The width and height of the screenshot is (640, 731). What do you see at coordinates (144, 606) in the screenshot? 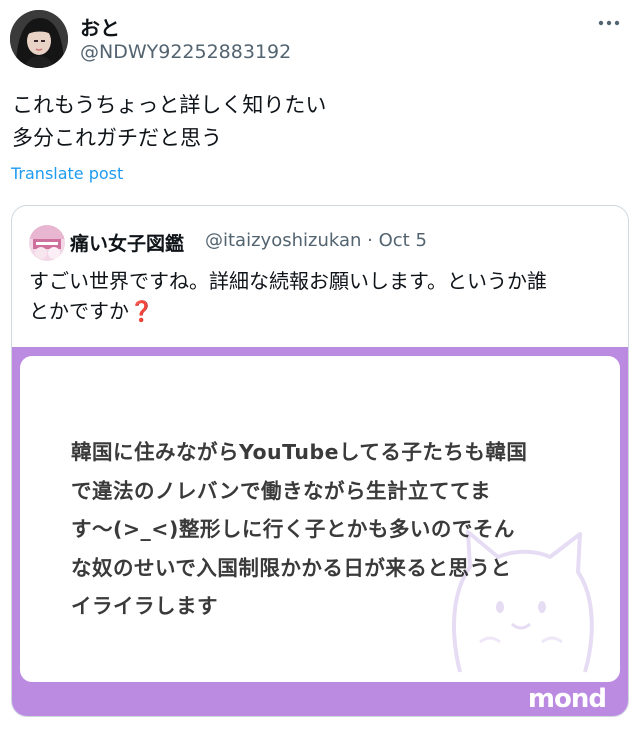
I see `image-text-line: イライラします` at bounding box center [144, 606].